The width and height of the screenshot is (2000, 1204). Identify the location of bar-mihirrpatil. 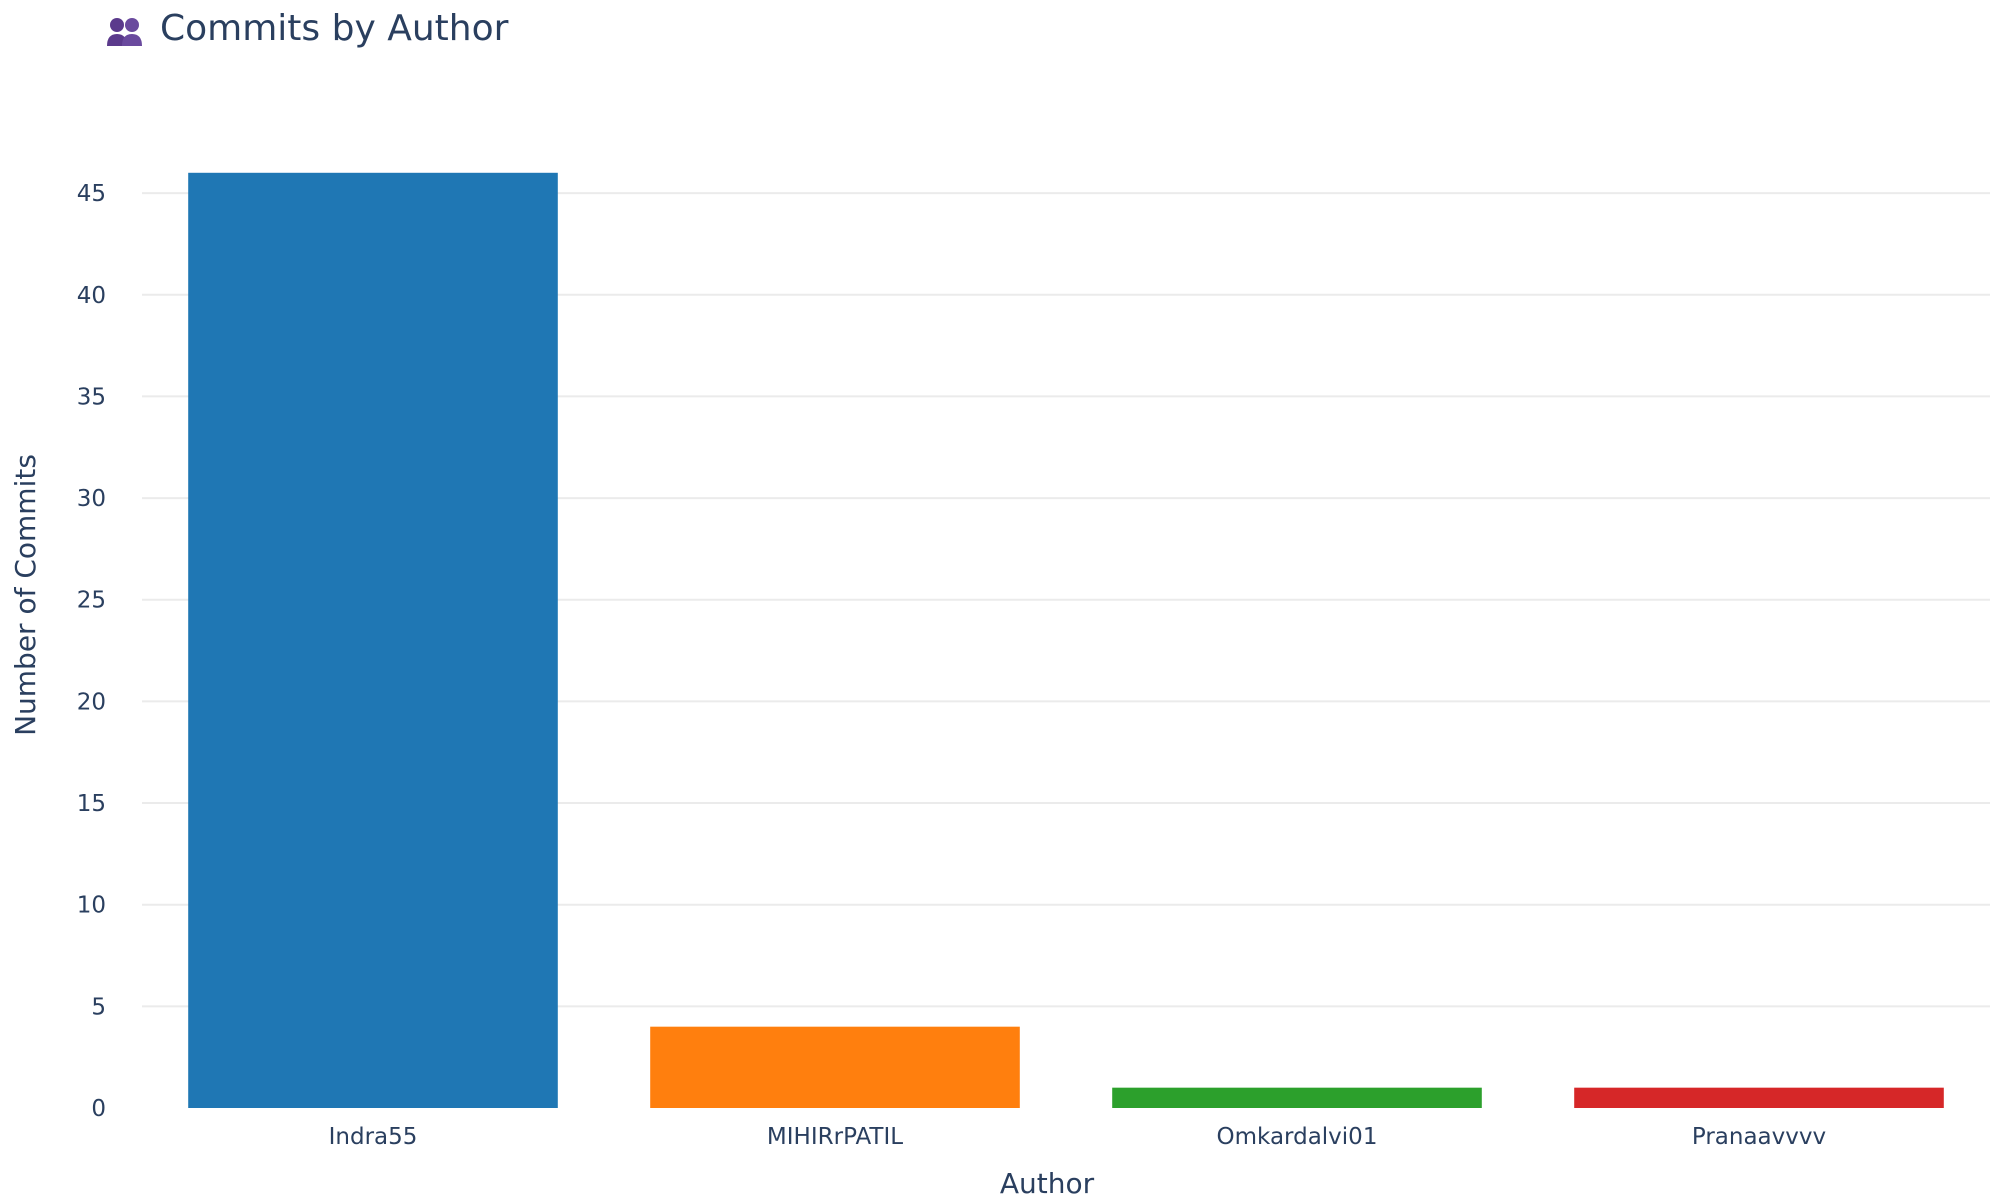
(835, 1067).